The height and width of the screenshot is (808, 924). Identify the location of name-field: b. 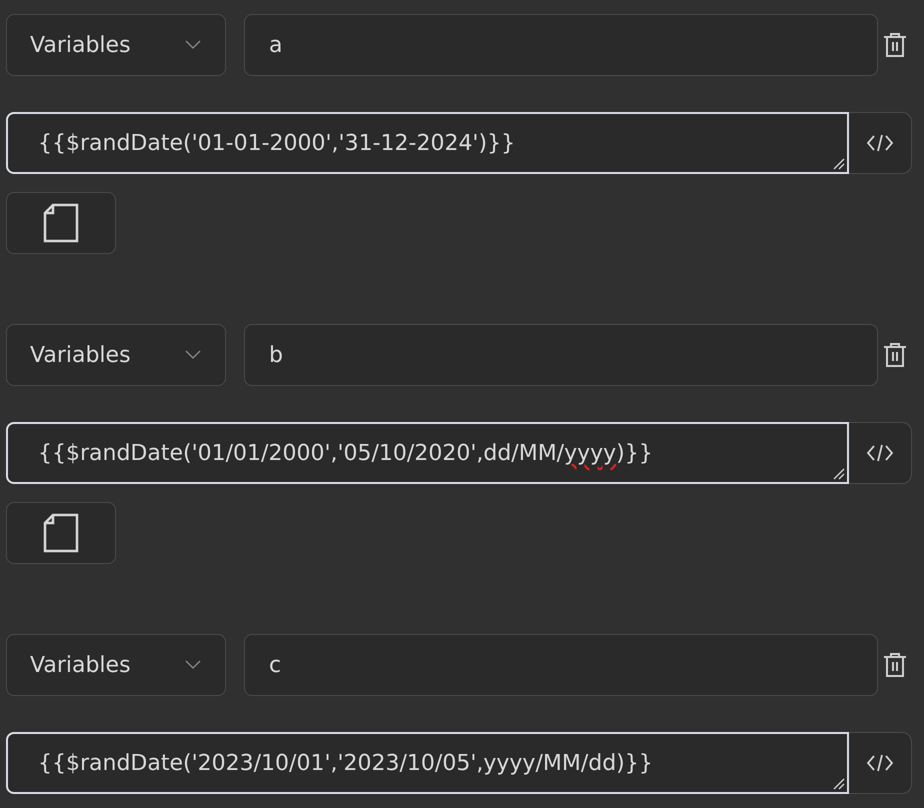
(561, 355).